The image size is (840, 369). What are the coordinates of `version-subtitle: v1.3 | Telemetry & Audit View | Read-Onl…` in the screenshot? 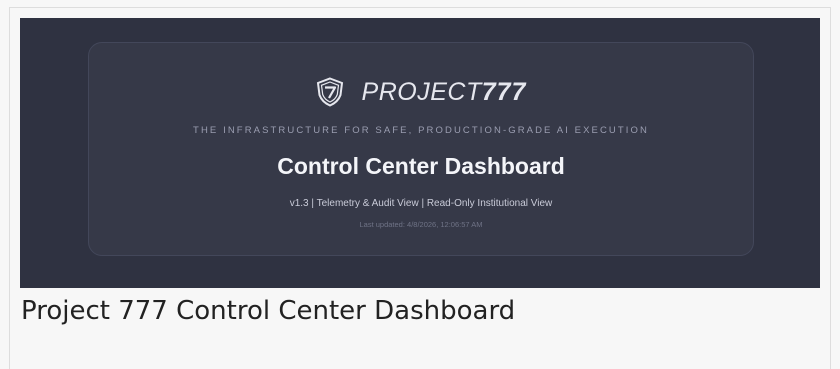 It's located at (421, 203).